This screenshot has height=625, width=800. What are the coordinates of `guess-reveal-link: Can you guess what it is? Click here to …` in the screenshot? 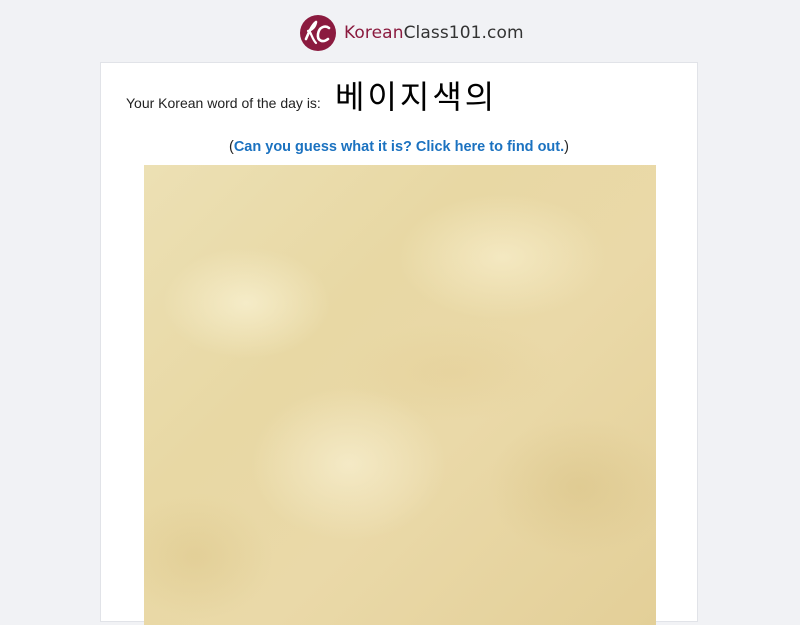 It's located at (399, 147).